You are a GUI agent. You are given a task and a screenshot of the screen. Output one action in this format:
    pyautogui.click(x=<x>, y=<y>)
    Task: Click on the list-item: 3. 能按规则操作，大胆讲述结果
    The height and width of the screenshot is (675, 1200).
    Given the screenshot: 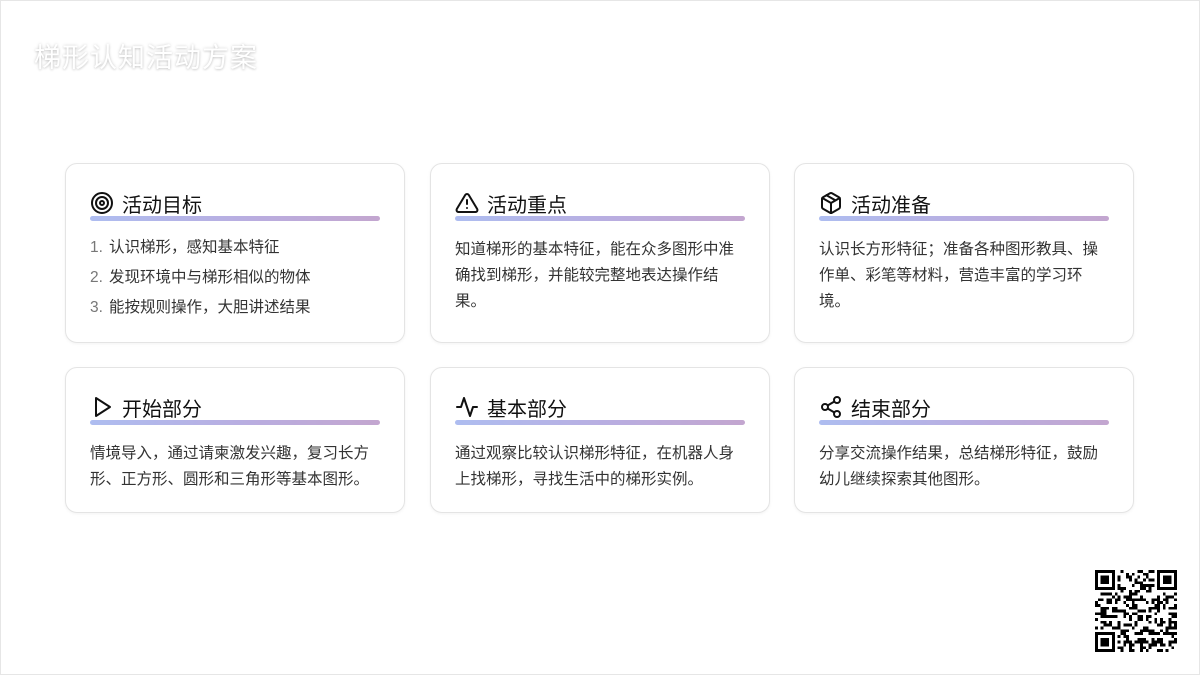 What is the action you would take?
    pyautogui.click(x=235, y=308)
    